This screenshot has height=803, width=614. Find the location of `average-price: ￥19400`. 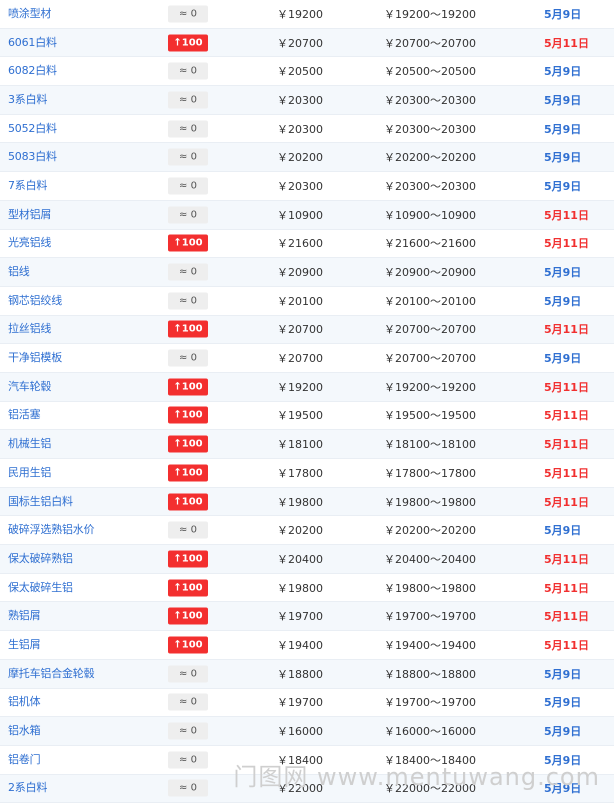

average-price: ￥19400 is located at coordinates (300, 645).